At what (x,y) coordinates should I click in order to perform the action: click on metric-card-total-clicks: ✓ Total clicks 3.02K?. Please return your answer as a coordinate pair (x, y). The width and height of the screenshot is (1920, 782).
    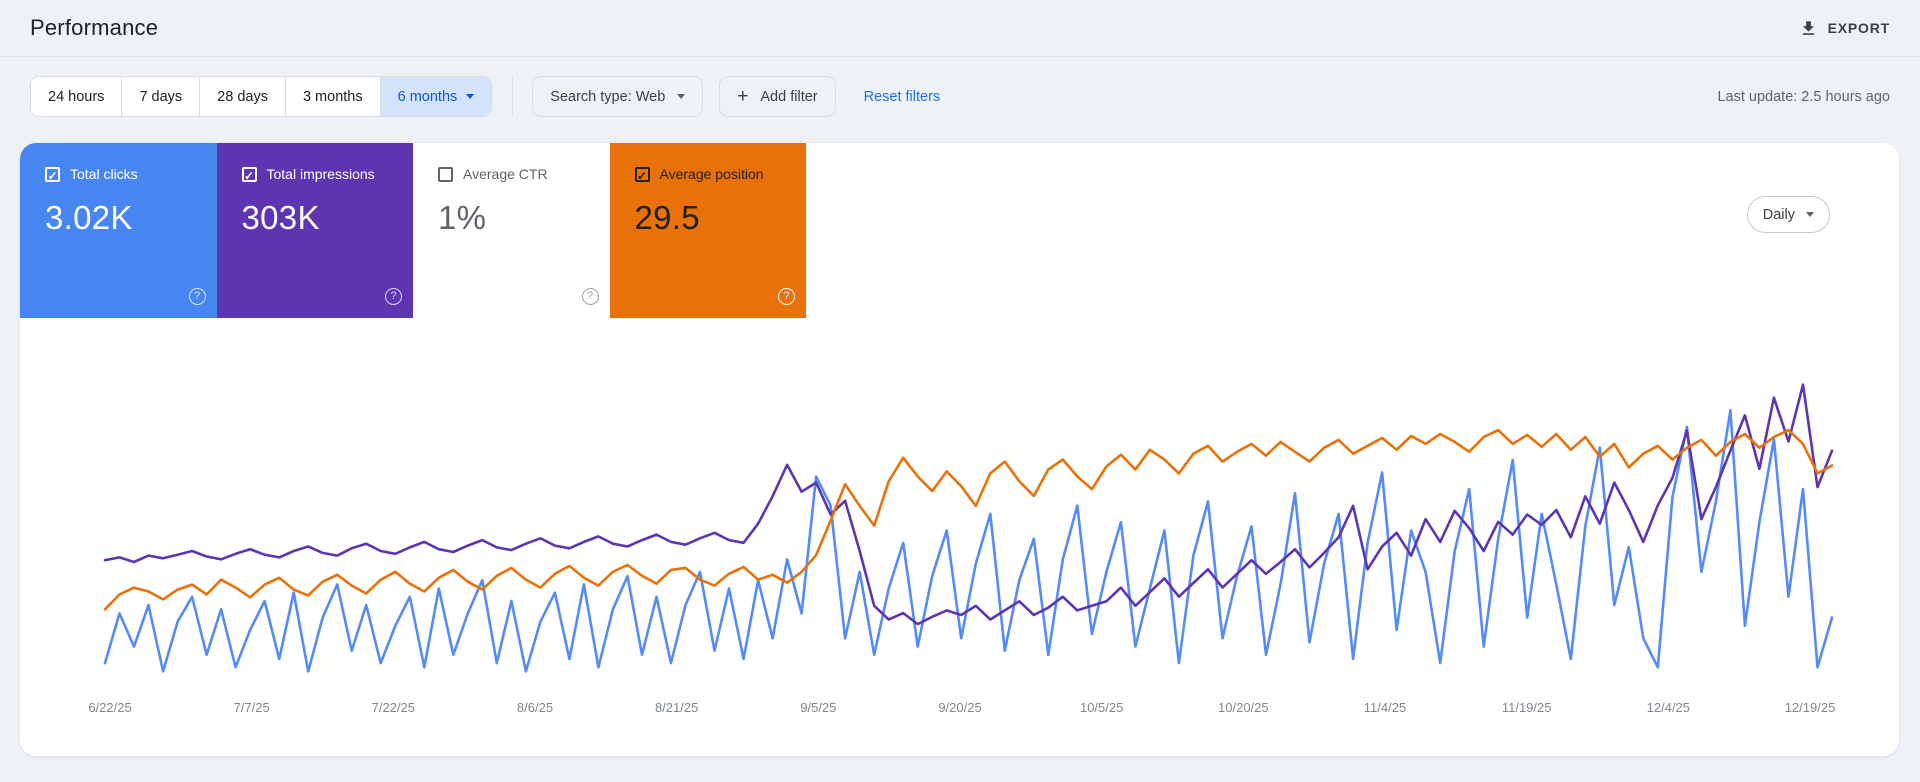
    Looking at the image, I should click on (118, 230).